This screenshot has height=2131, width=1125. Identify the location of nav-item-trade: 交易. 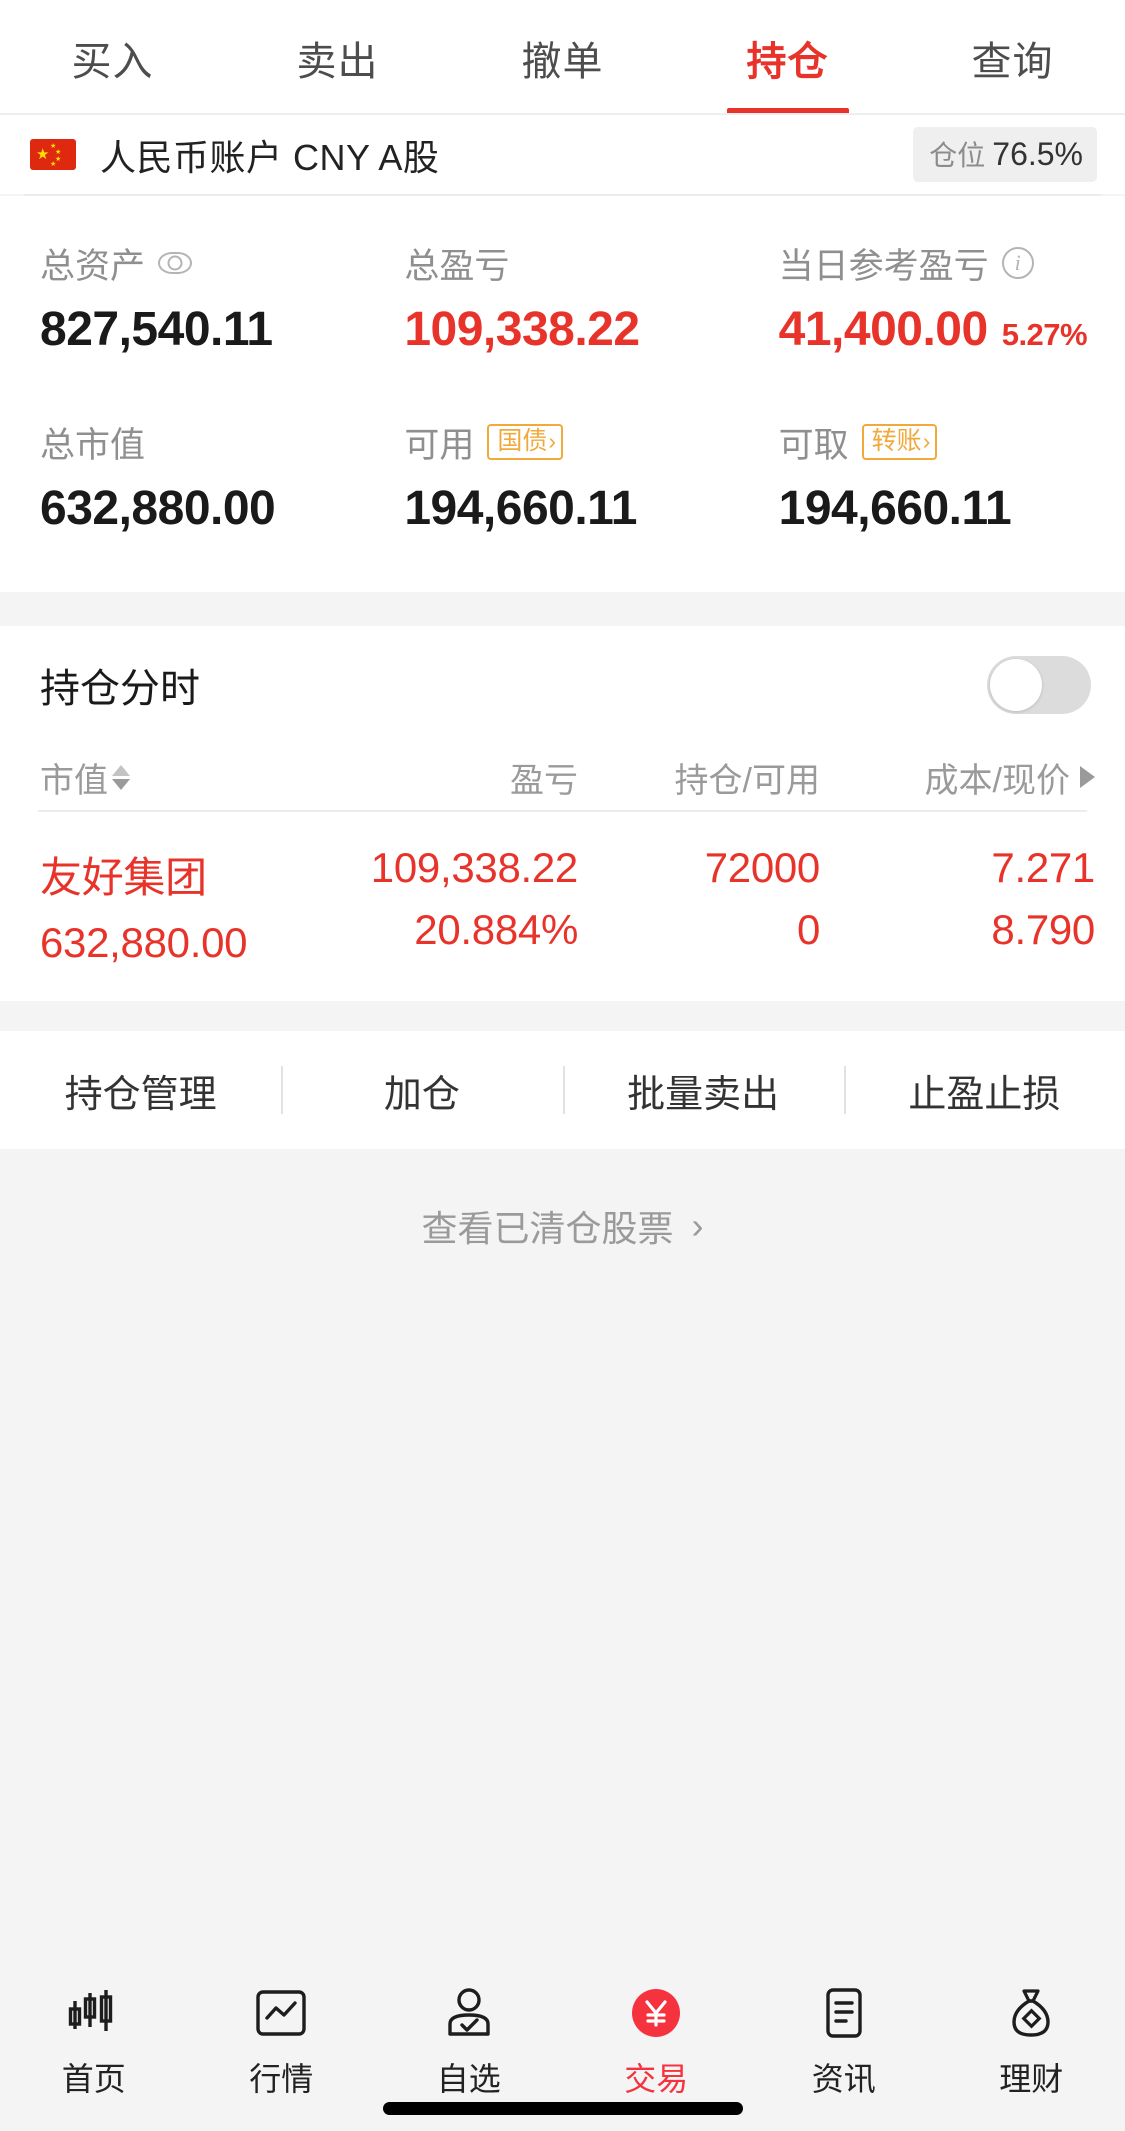
(657, 2041).